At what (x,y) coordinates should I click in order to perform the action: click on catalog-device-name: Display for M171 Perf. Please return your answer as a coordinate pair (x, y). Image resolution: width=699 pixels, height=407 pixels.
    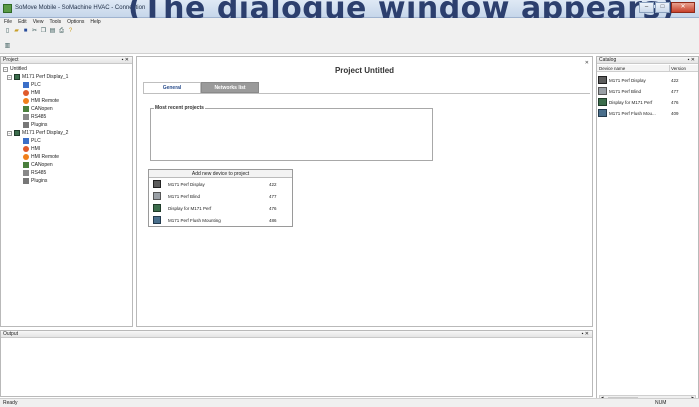
    Looking at the image, I should click on (631, 102).